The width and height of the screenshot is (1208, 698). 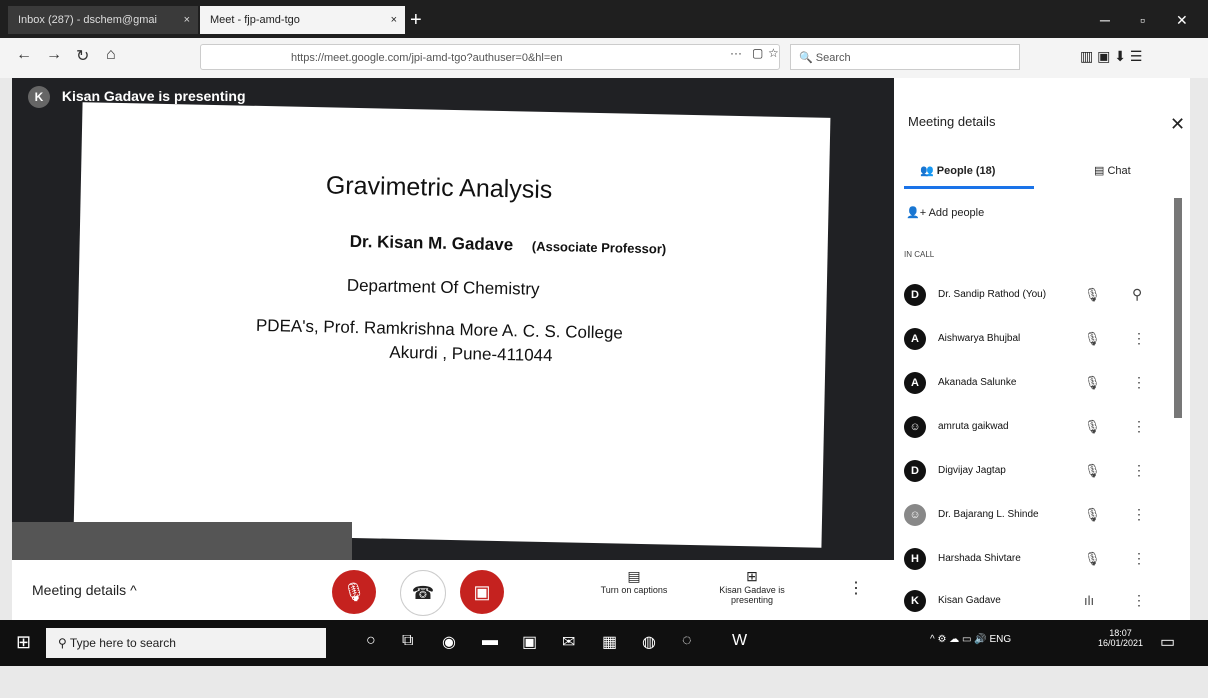 What do you see at coordinates (416, 20) in the screenshot?
I see `new-tab-button: +` at bounding box center [416, 20].